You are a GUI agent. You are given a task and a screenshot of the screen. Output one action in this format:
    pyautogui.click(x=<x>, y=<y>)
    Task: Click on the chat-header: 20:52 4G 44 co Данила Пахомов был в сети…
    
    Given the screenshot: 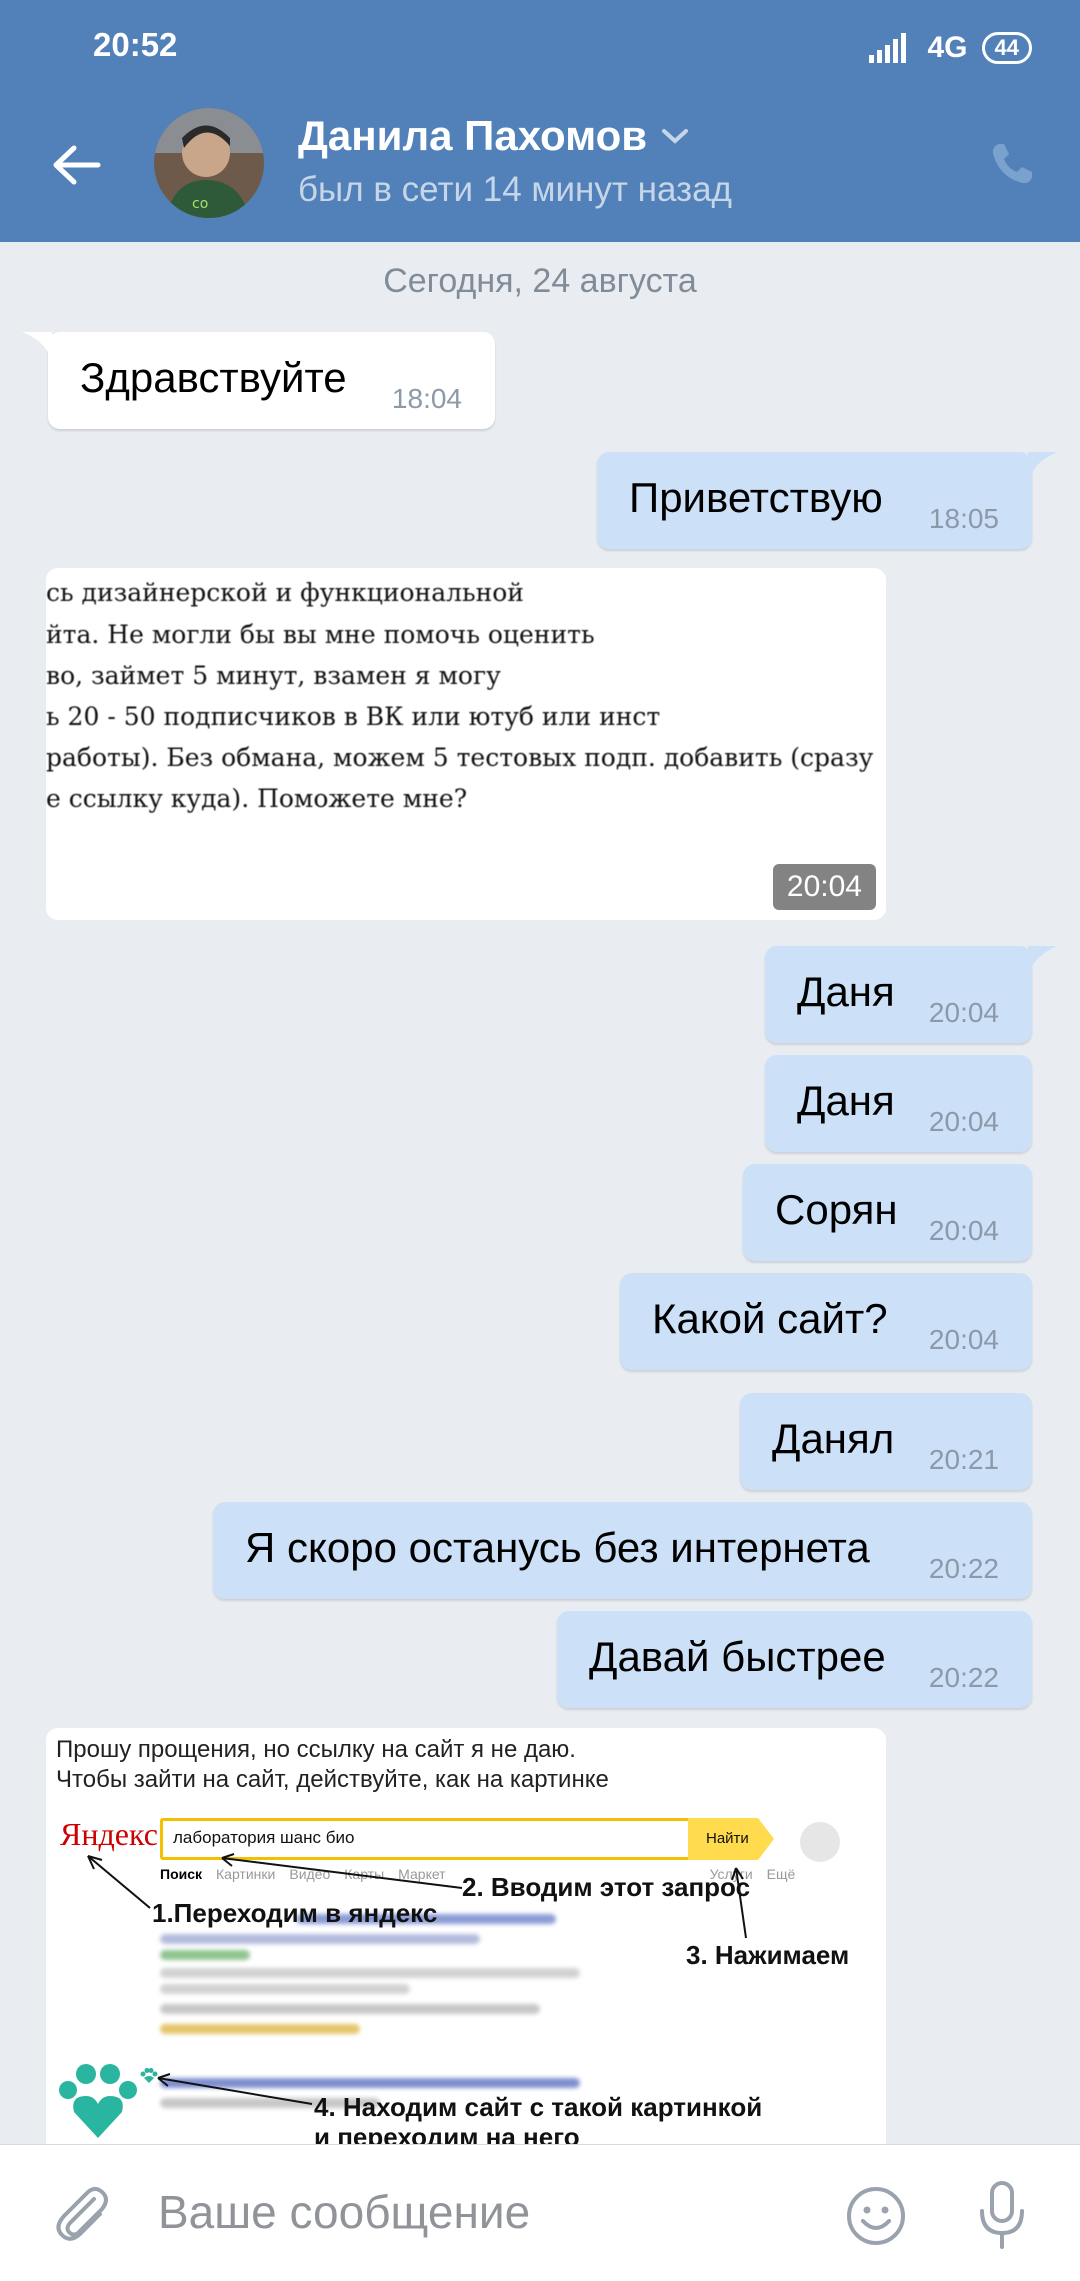 What is the action you would take?
    pyautogui.click(x=540, y=121)
    